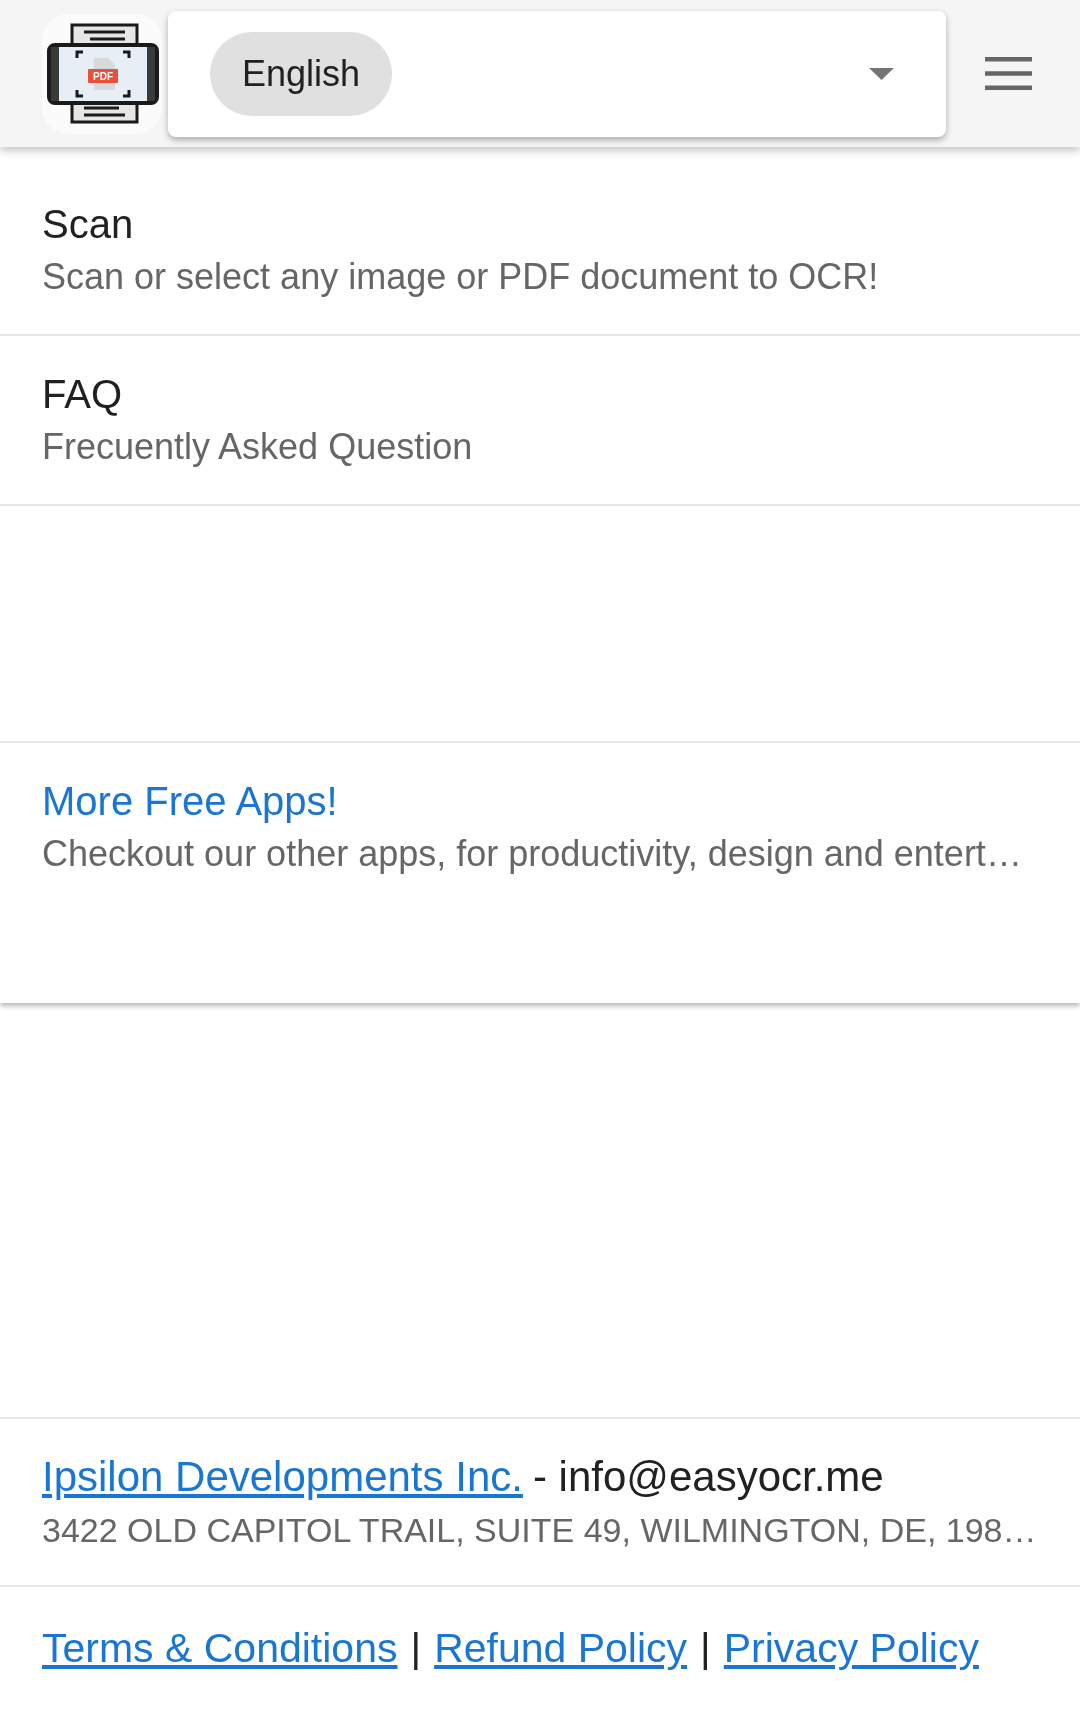 The height and width of the screenshot is (1731, 1080). I want to click on footer-link: Terms & Conditions, so click(220, 1648).